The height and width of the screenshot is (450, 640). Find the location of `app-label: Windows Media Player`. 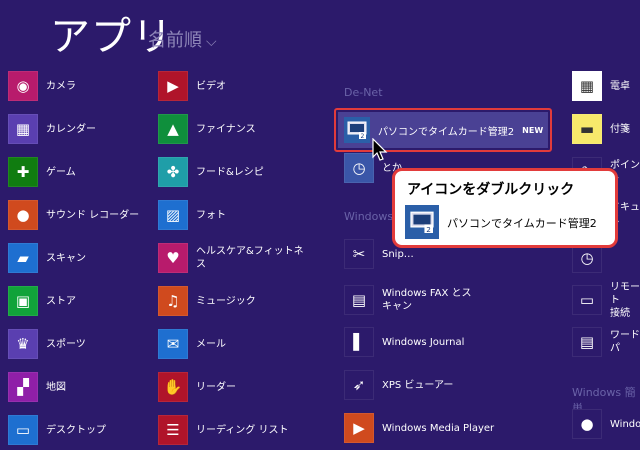

app-label: Windows Media Player is located at coordinates (438, 428).